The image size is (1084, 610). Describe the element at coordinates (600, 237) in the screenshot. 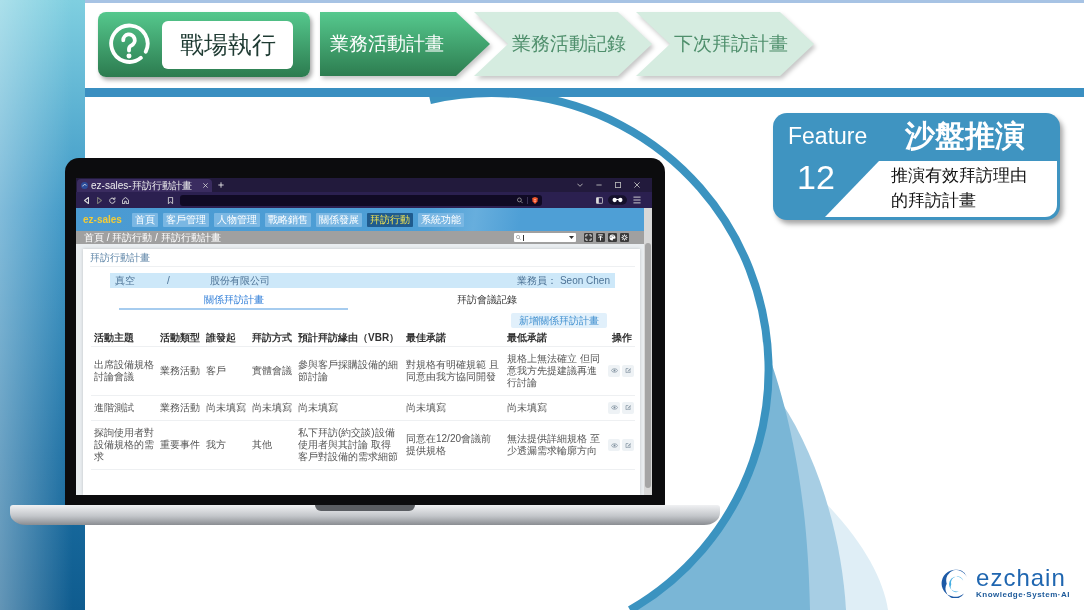

I see `upload-icon` at that location.